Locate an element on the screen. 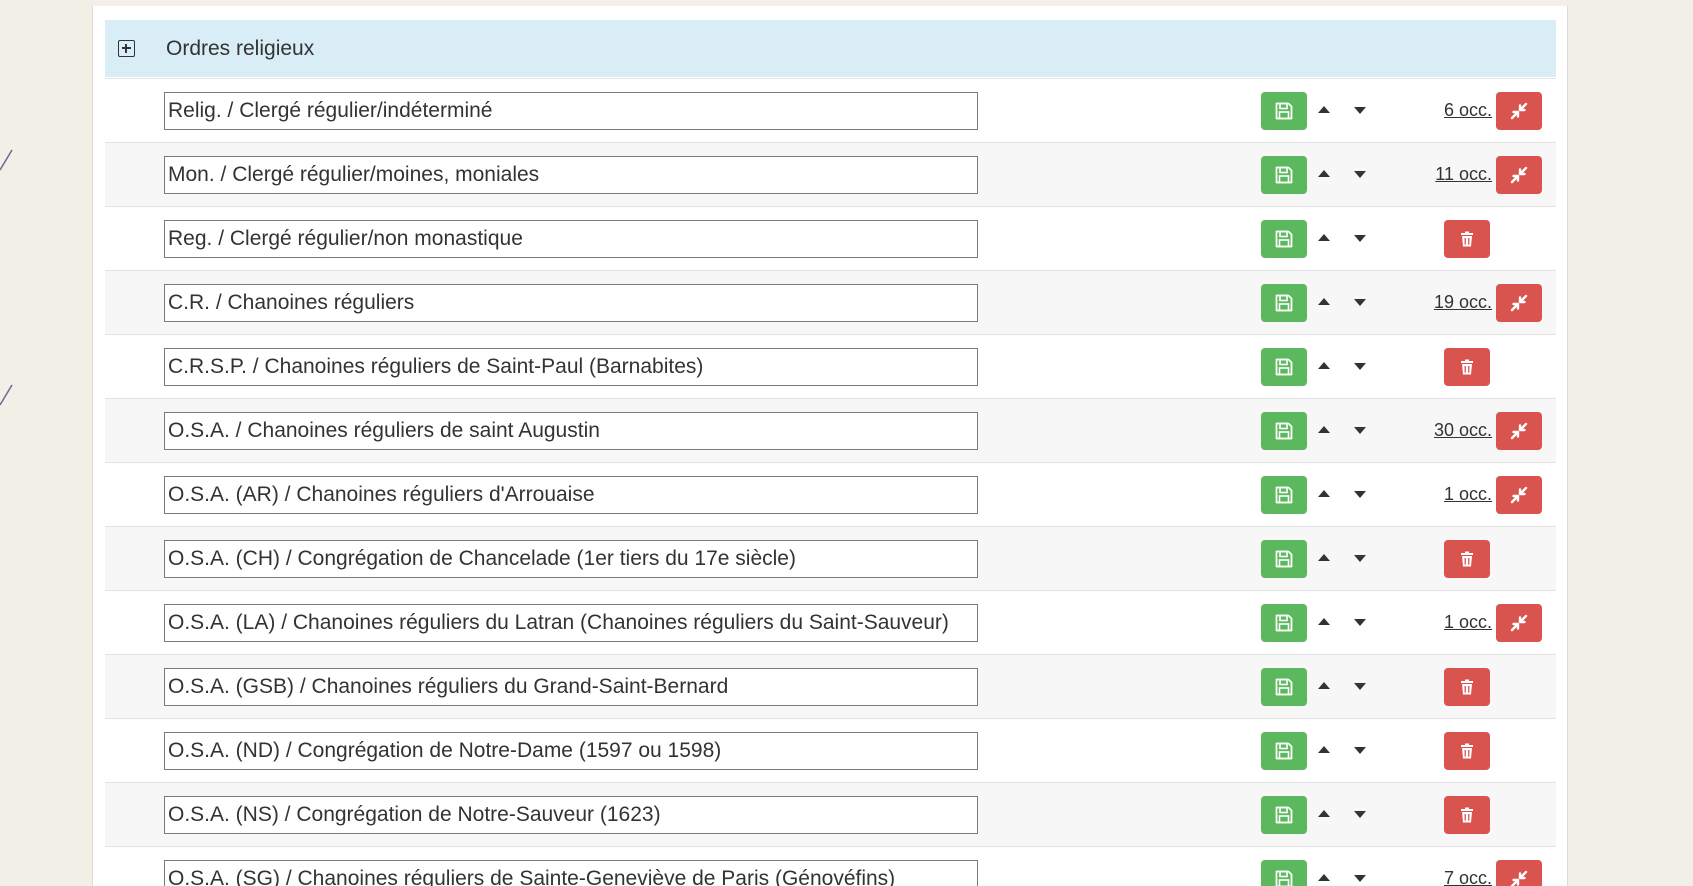  group-header: Ordres religieux is located at coordinates (830, 48).